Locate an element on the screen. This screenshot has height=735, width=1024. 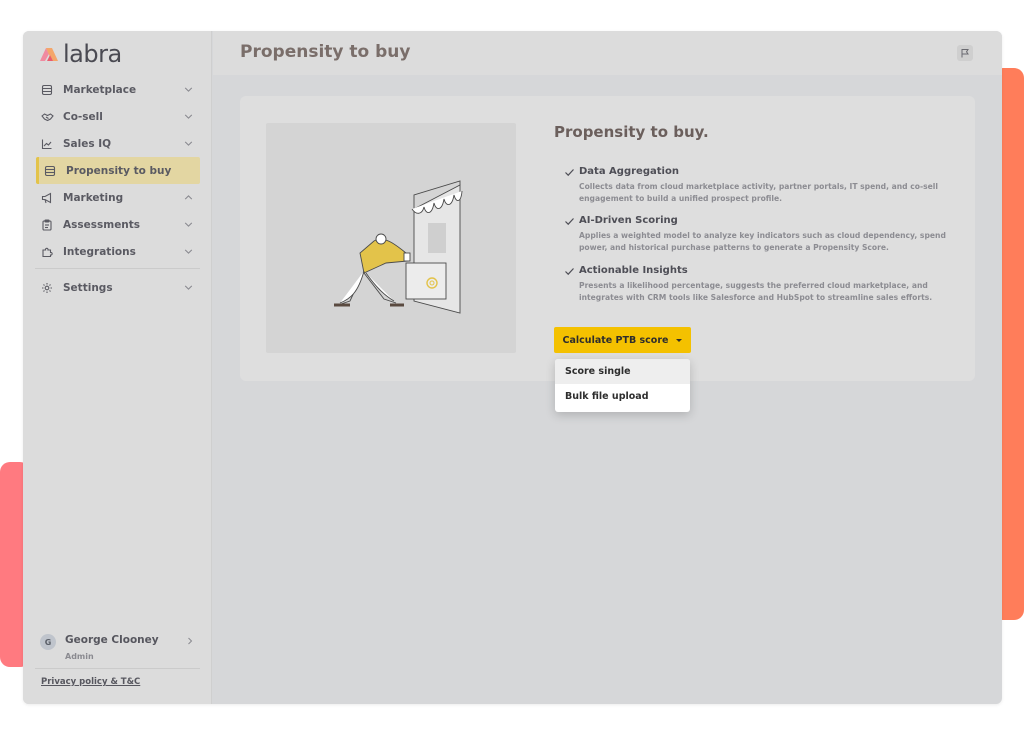
feature-title: AI-Driven Scoring is located at coordinates (628, 220).